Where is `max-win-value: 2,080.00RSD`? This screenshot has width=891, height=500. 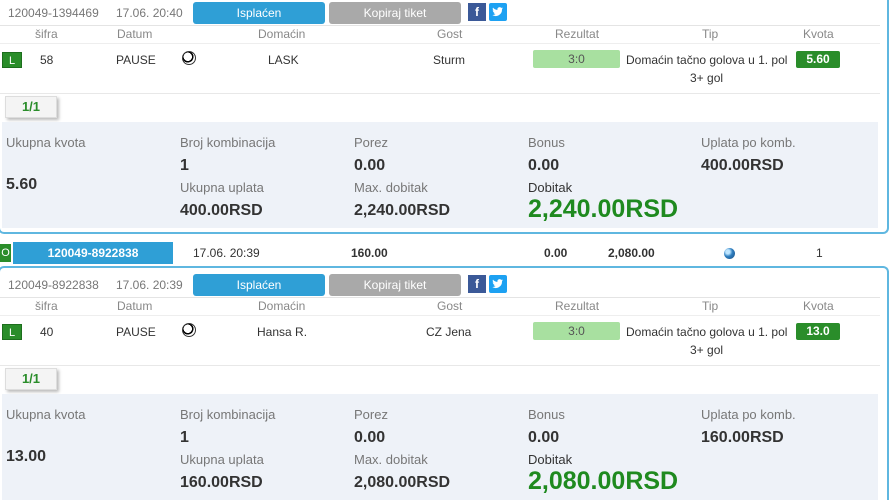
max-win-value: 2,080.00RSD is located at coordinates (402, 482).